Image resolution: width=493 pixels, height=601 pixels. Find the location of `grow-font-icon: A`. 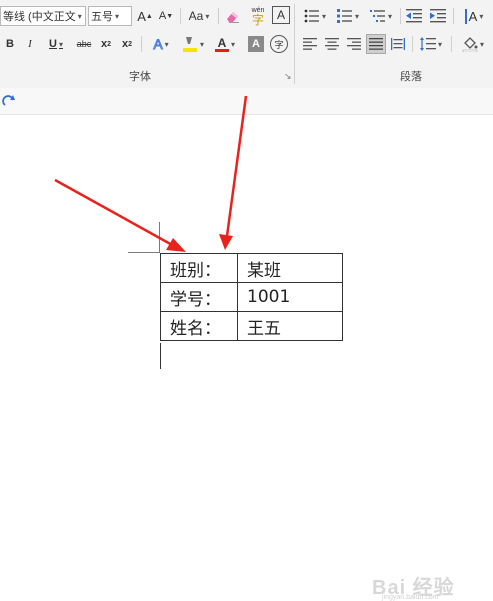

grow-font-icon: A is located at coordinates (141, 16).